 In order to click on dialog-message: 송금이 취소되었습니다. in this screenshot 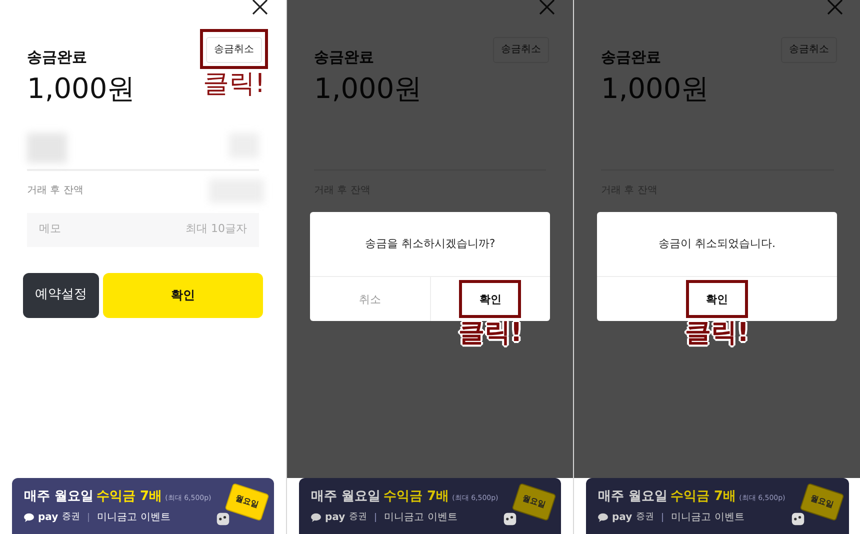, I will do `click(717, 244)`.